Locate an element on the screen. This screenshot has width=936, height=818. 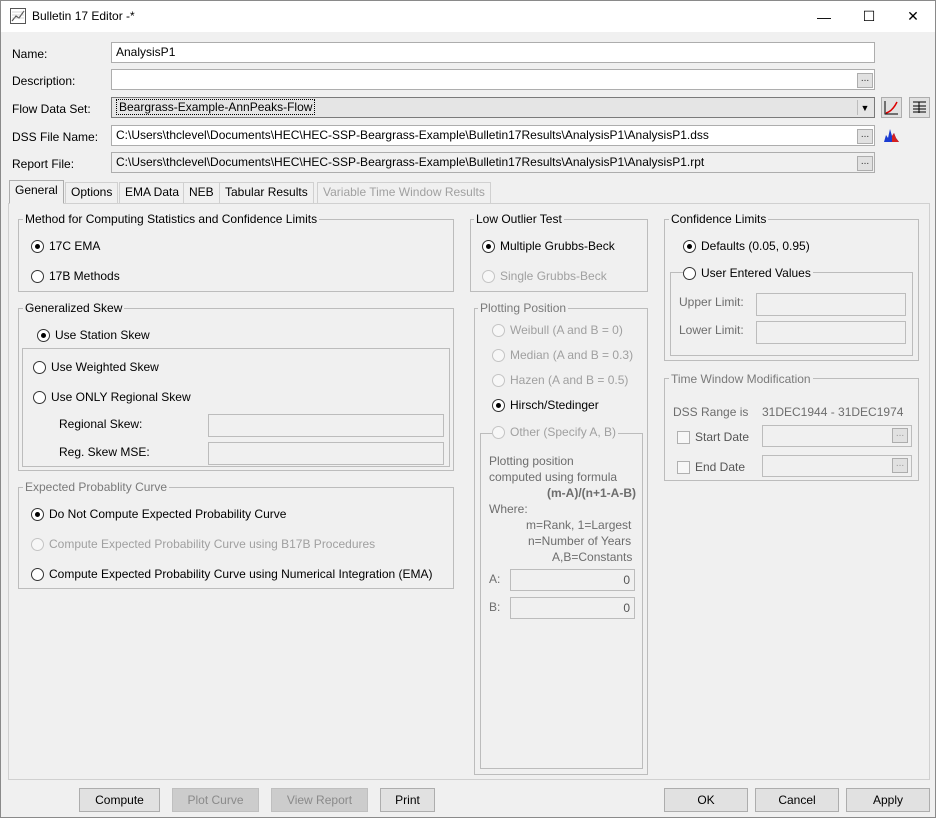
use-only-regional-skew-radio: Use ONLY Regional Skew is located at coordinates (112, 397).